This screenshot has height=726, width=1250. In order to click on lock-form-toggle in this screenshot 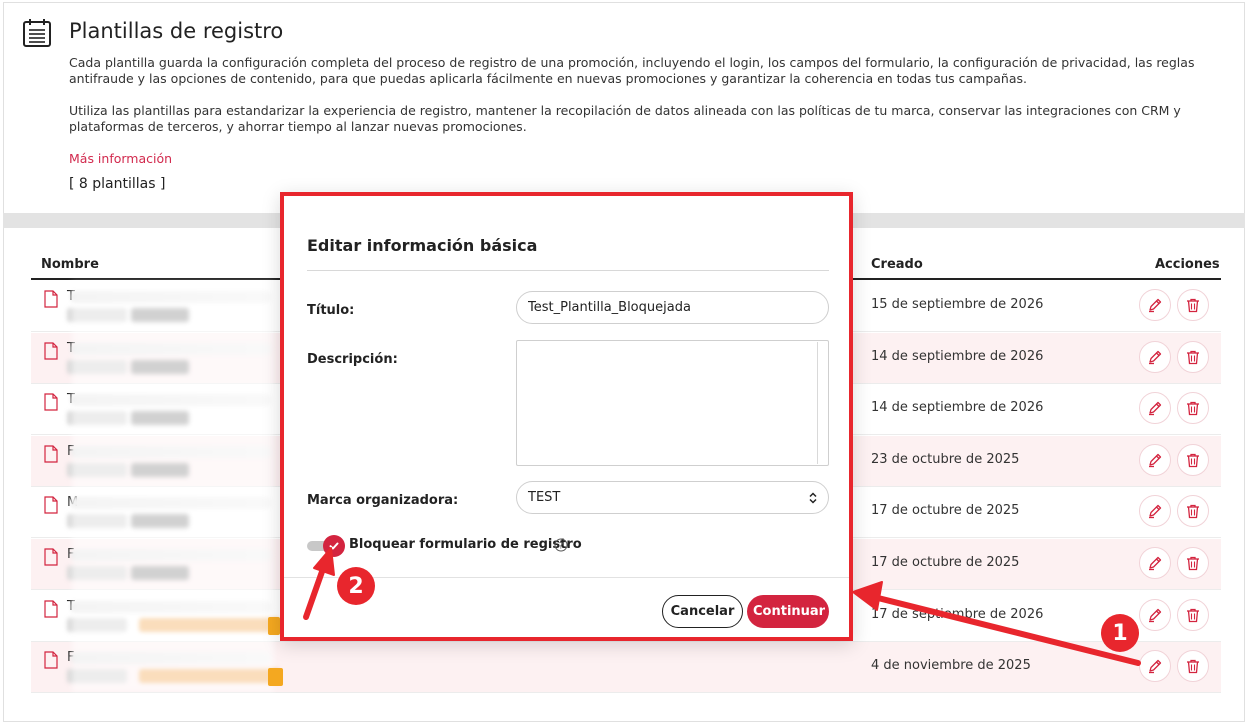, I will do `click(327, 546)`.